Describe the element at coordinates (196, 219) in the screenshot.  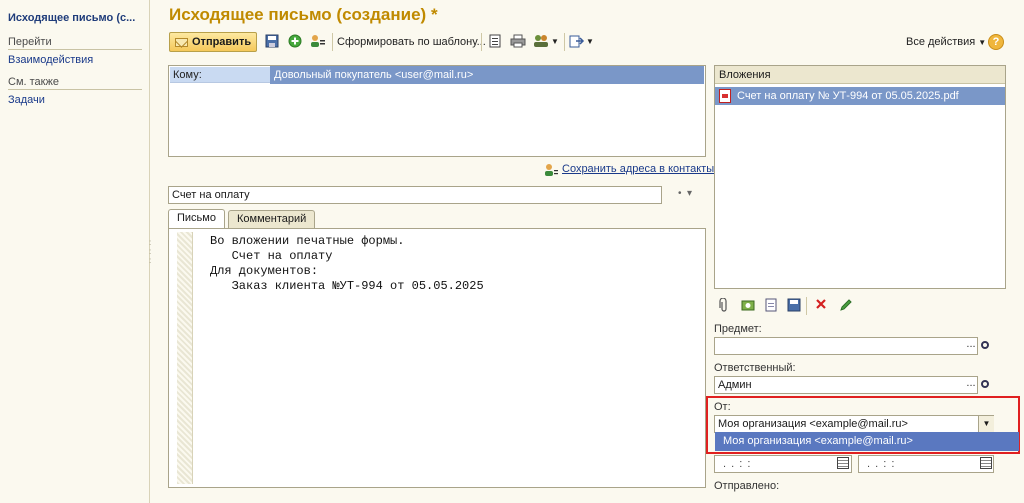
I see `tab-letter: Письмо` at that location.